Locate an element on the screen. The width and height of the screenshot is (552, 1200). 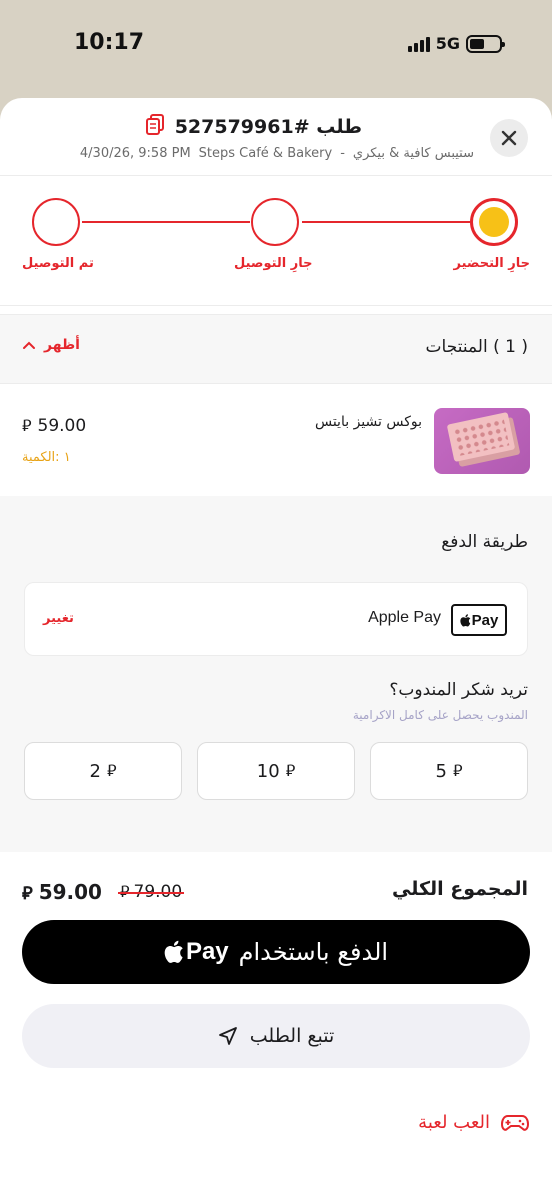
tip-option-5: 5 ⃁ is located at coordinates (449, 771).